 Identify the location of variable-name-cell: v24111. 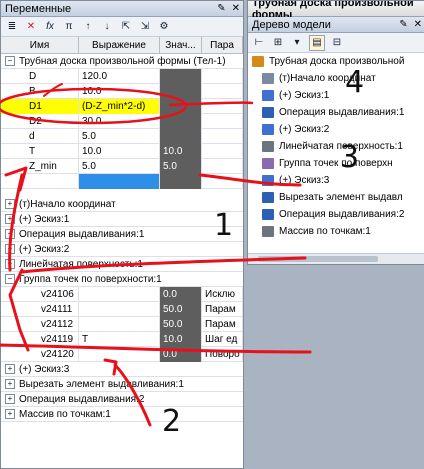
(40, 309).